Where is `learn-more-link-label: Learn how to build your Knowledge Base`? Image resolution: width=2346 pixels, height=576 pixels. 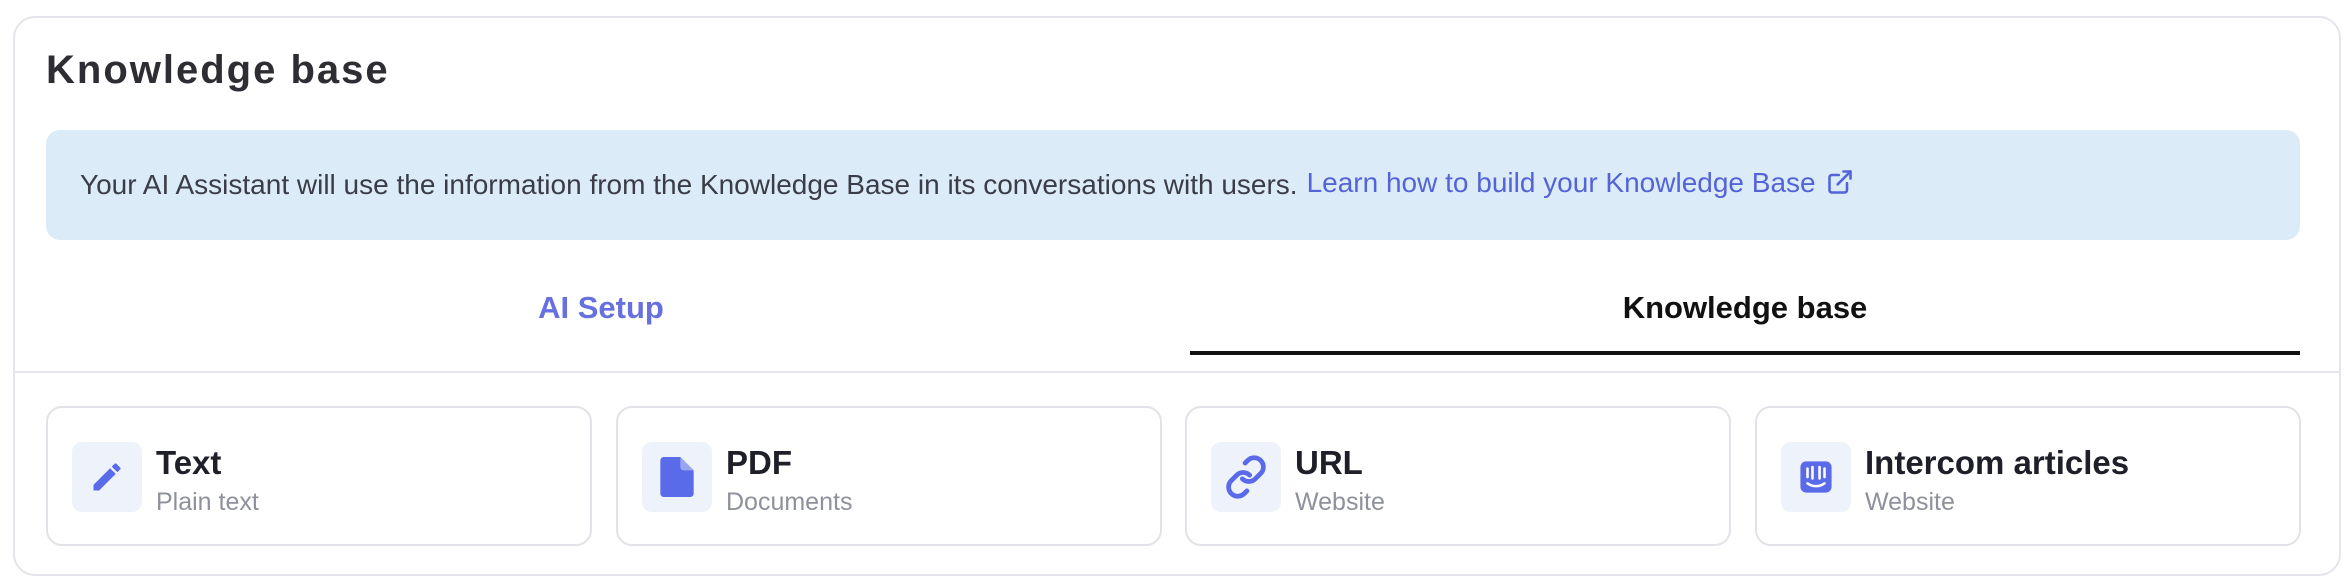 learn-more-link-label: Learn how to build your Knowledge Base is located at coordinates (1561, 182).